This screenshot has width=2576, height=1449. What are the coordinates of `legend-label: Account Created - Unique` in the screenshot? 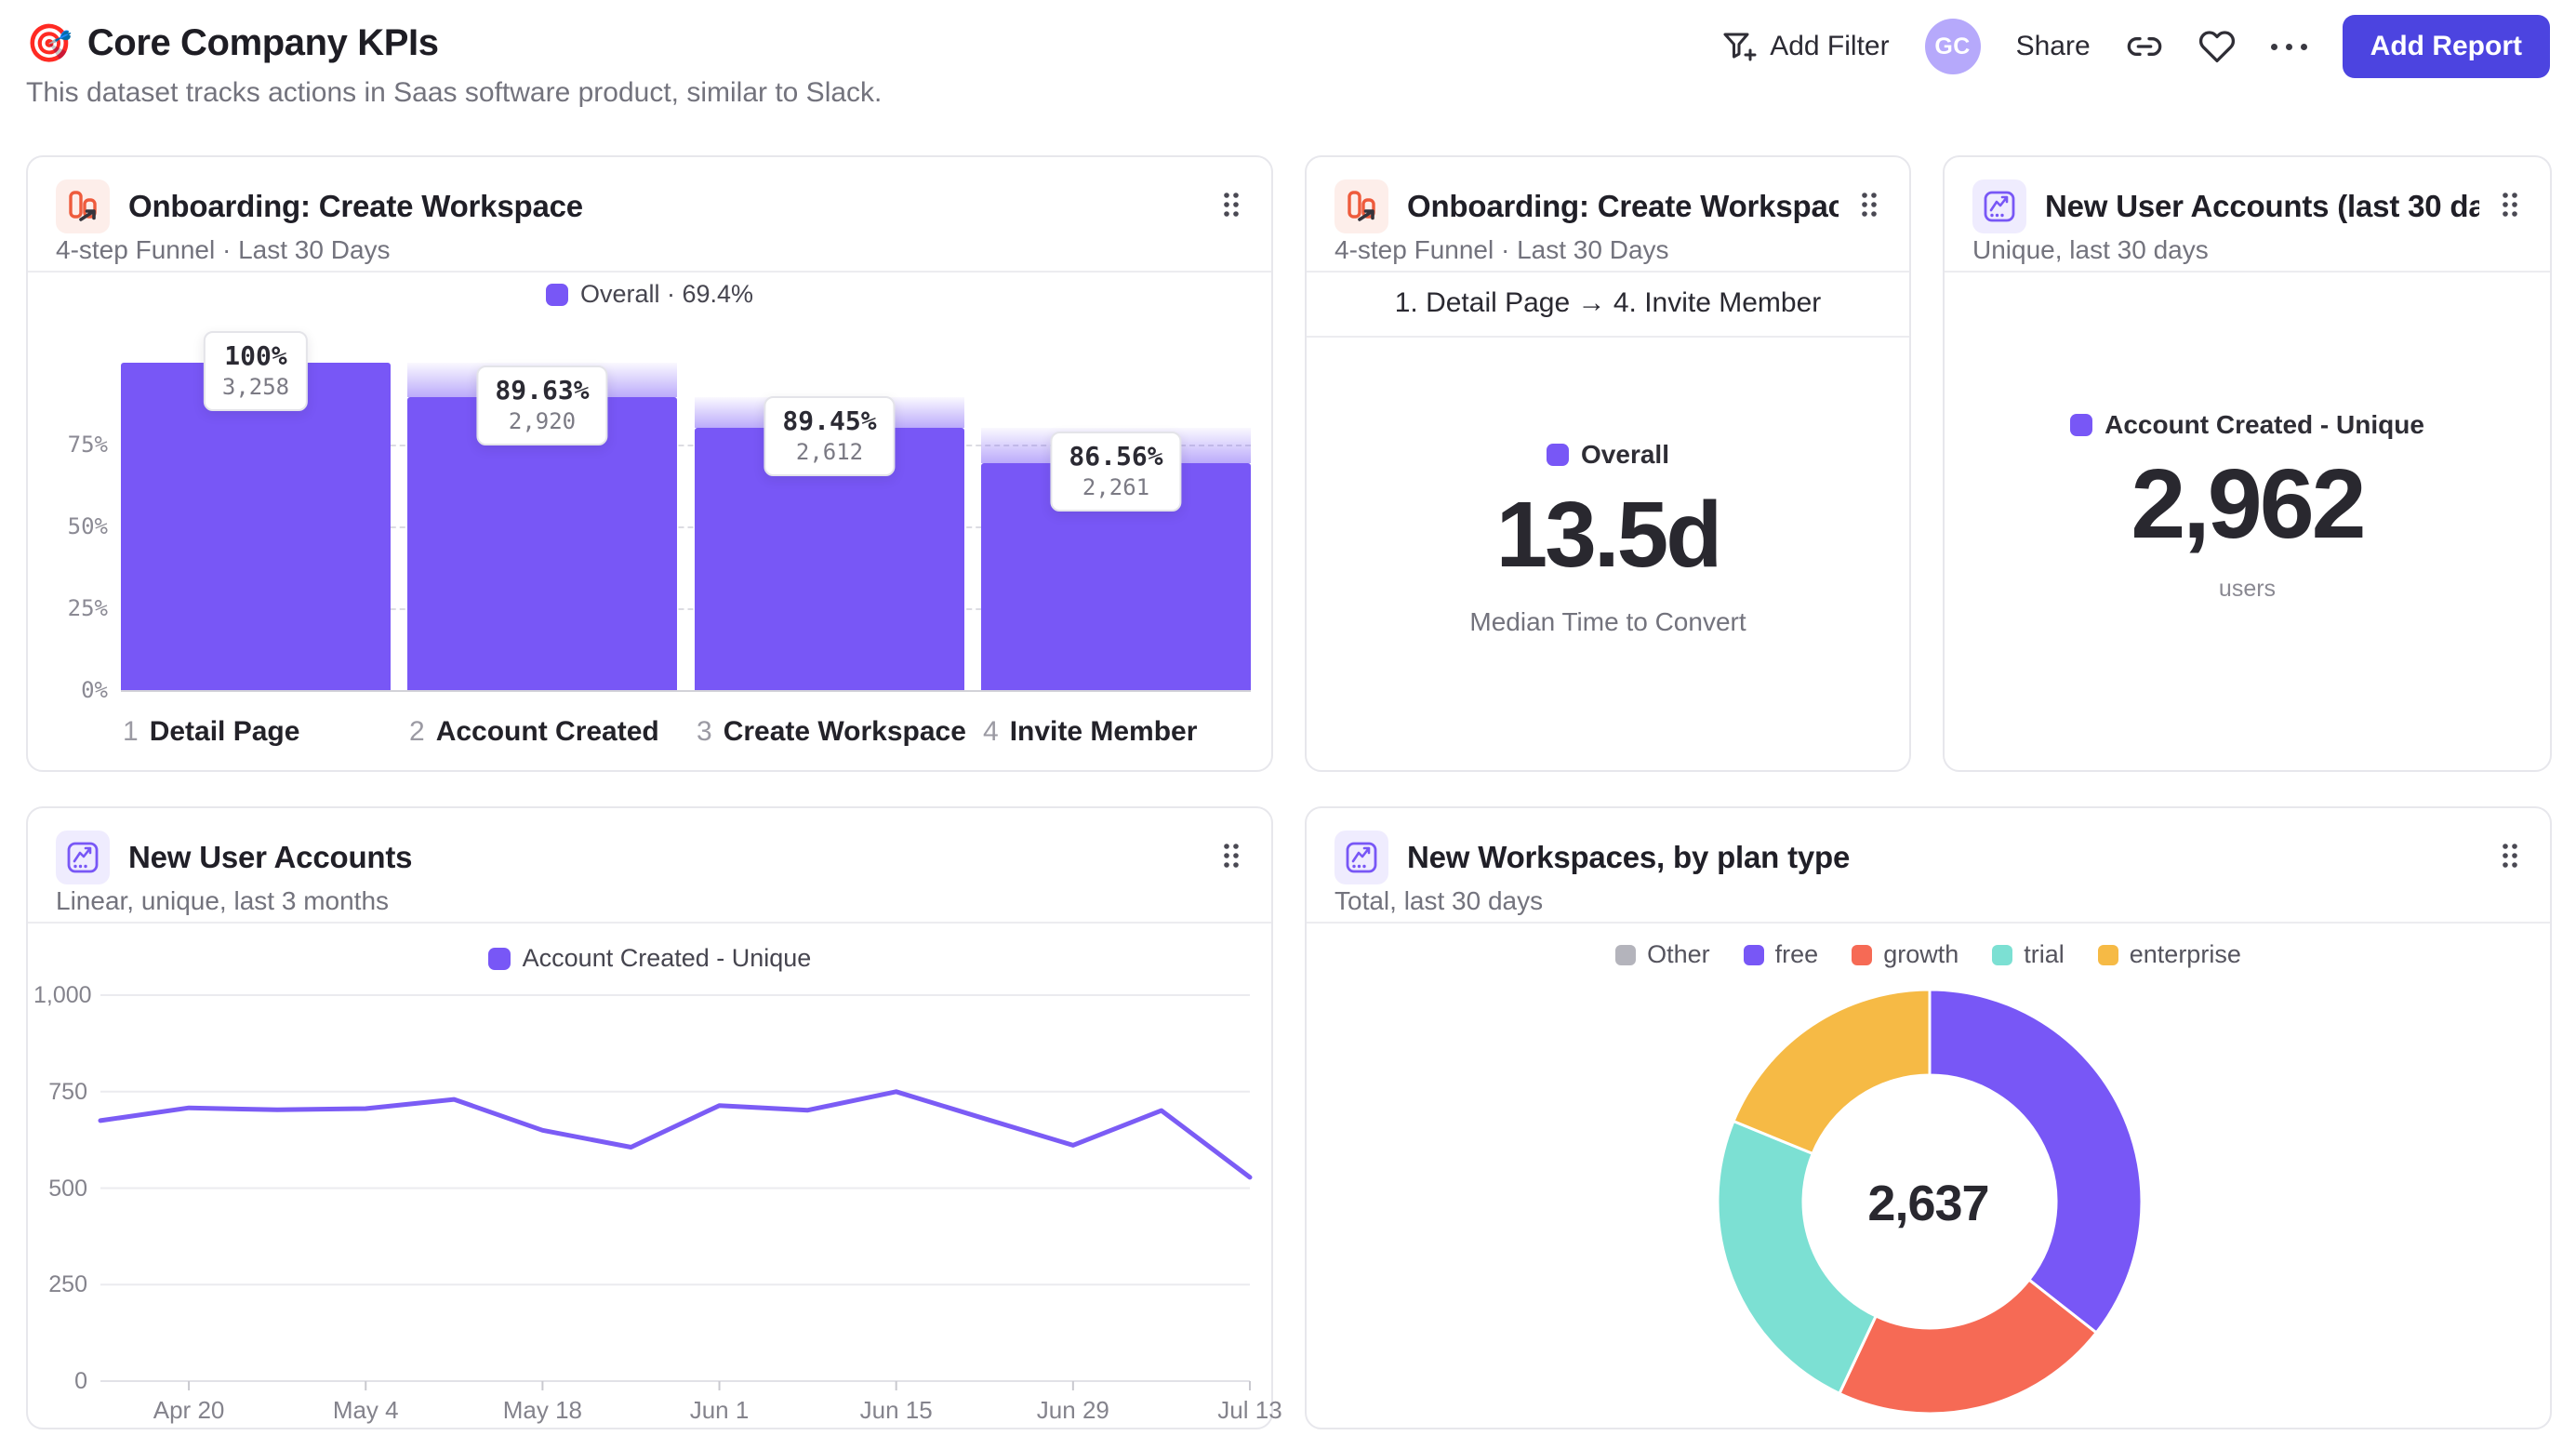 It's located at (2264, 424).